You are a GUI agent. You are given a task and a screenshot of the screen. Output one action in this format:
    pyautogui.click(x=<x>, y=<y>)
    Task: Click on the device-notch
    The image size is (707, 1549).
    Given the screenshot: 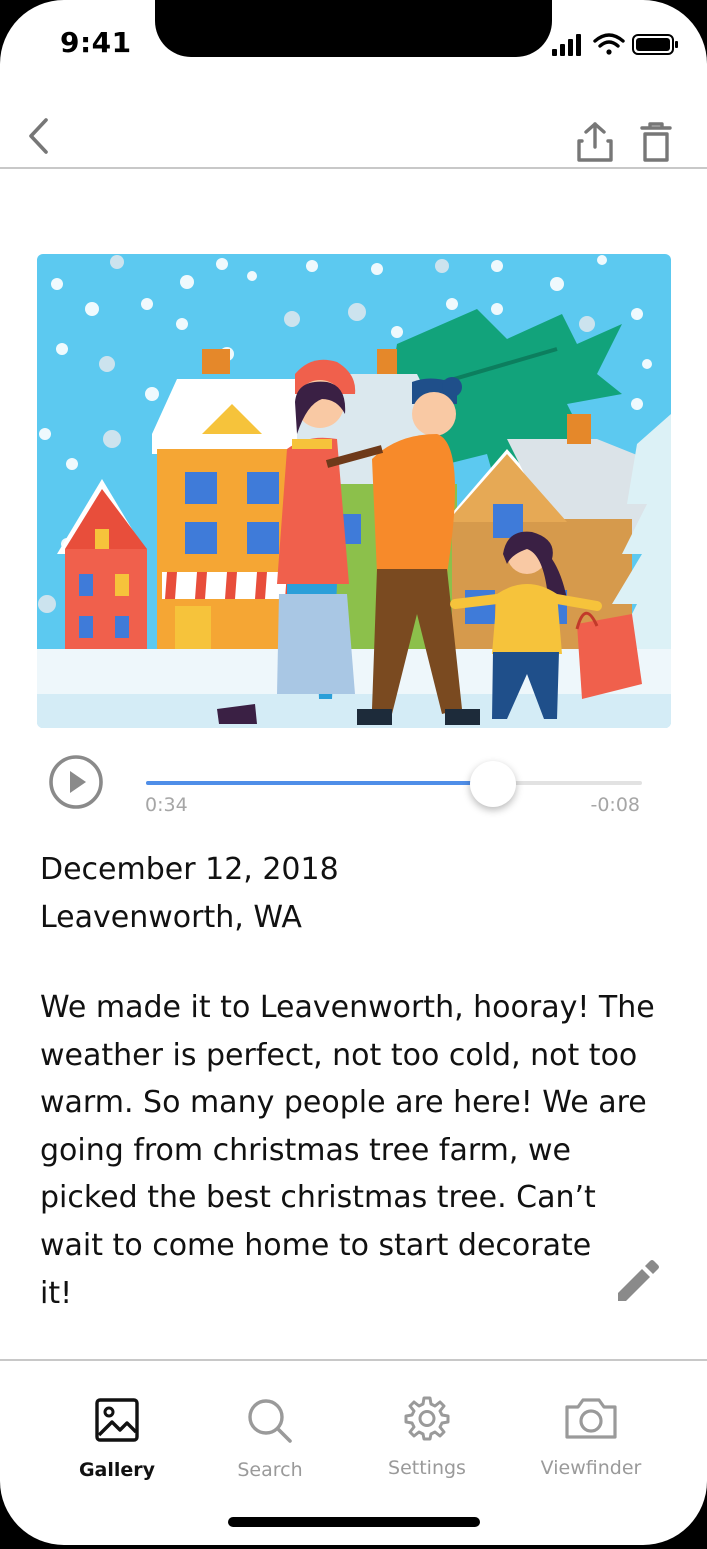 What is the action you would take?
    pyautogui.click(x=353, y=28)
    